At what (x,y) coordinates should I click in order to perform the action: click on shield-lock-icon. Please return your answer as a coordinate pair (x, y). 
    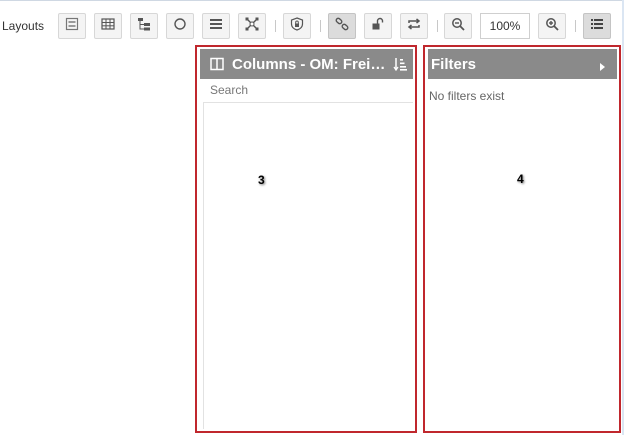
    Looking at the image, I should click on (297, 26).